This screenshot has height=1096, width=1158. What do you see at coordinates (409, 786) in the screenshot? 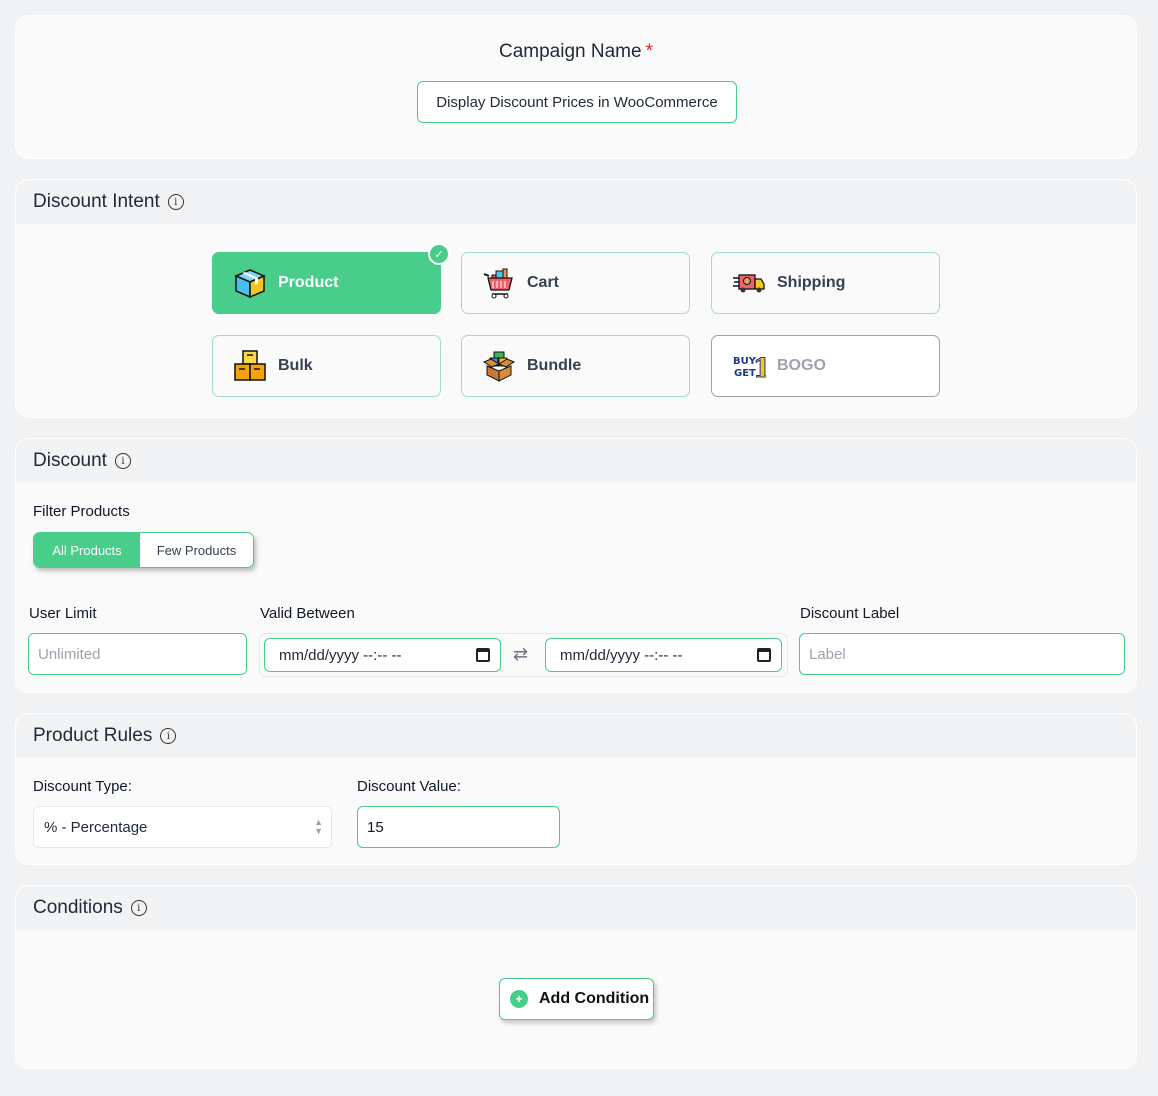
I see `discount-value-label: Discount Value:` at bounding box center [409, 786].